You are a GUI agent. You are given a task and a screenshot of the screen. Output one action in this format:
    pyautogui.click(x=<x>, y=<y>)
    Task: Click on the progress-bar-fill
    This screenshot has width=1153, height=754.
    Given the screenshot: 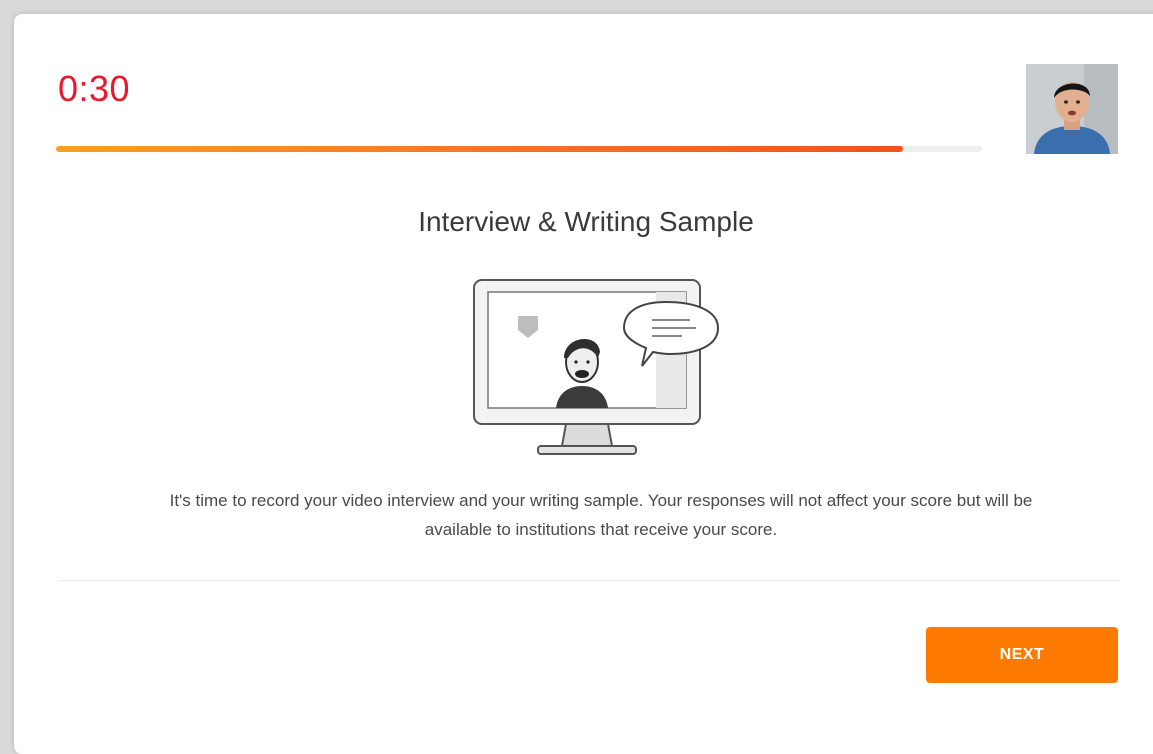 What is the action you would take?
    pyautogui.click(x=480, y=149)
    